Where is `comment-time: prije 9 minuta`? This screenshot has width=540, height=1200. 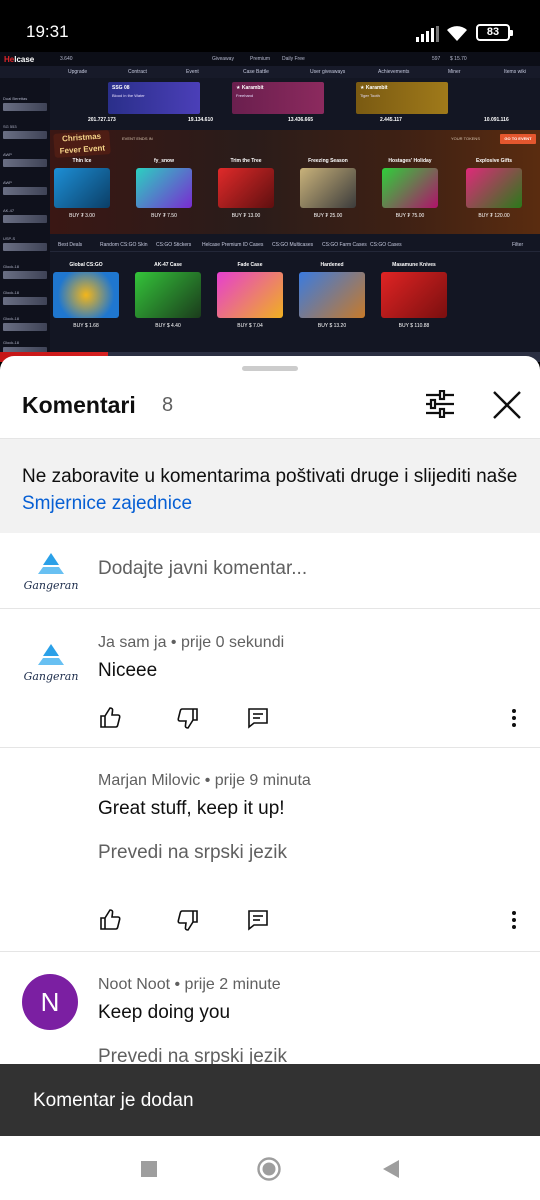
comment-time: prije 9 minuta is located at coordinates (262, 780).